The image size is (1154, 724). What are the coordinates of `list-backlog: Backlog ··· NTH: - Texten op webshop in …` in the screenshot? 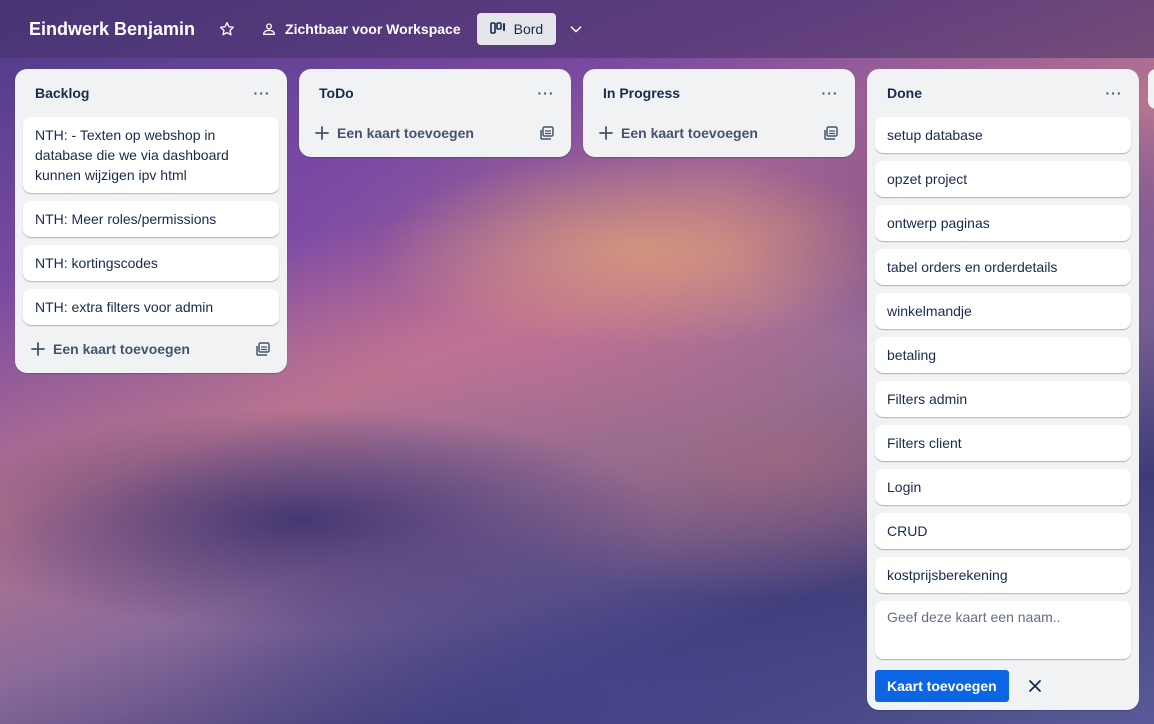 It's located at (151, 221).